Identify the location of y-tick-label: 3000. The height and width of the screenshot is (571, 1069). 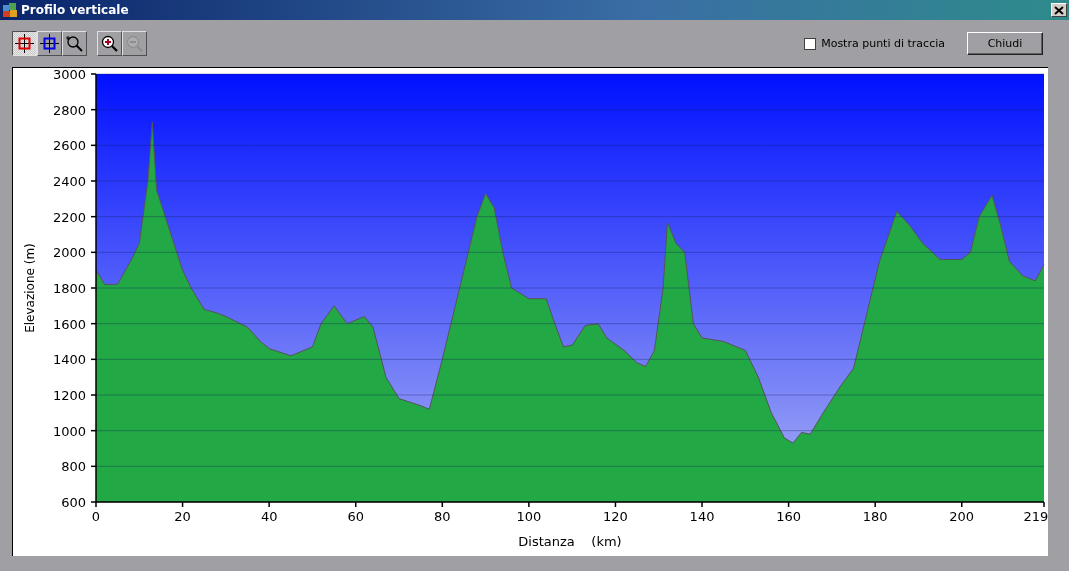
(69, 75).